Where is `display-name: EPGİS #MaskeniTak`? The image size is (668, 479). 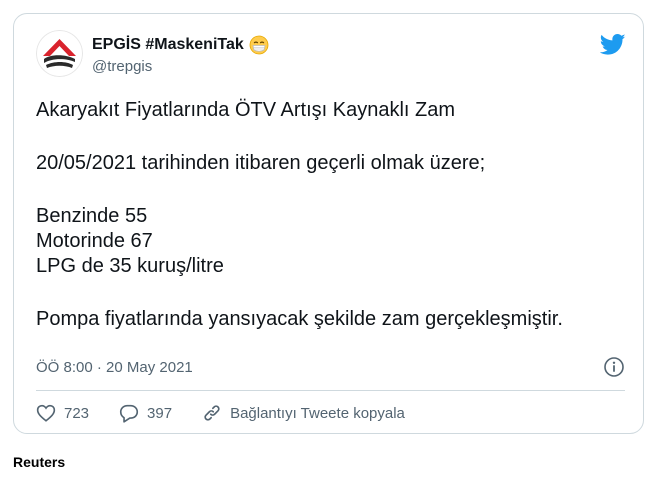
display-name: EPGİS #MaskeniTak is located at coordinates (168, 45).